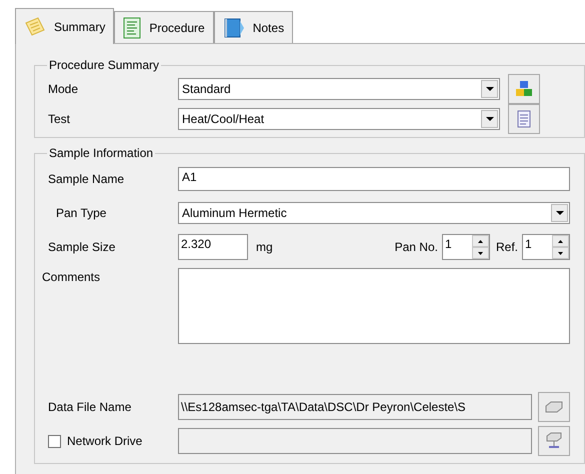 Image resolution: width=585 pixels, height=474 pixels. Describe the element at coordinates (60, 119) in the screenshot. I see `field-label: Test` at that location.